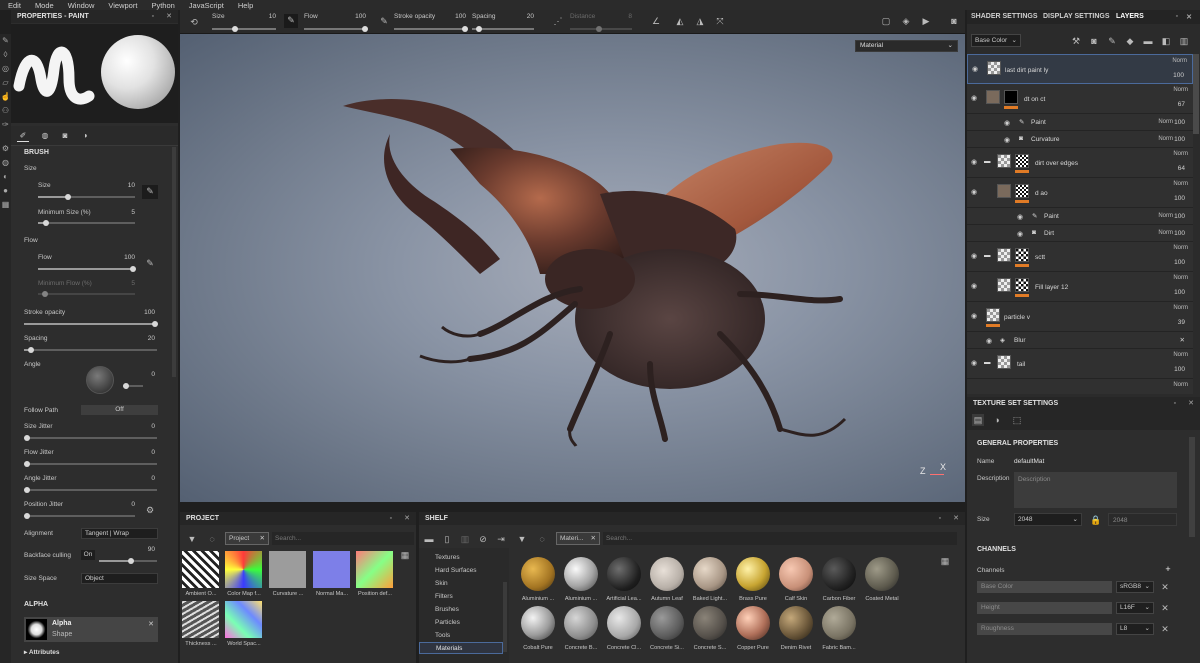  What do you see at coordinates (44, 5) in the screenshot?
I see `menu-mode: Mode` at bounding box center [44, 5].